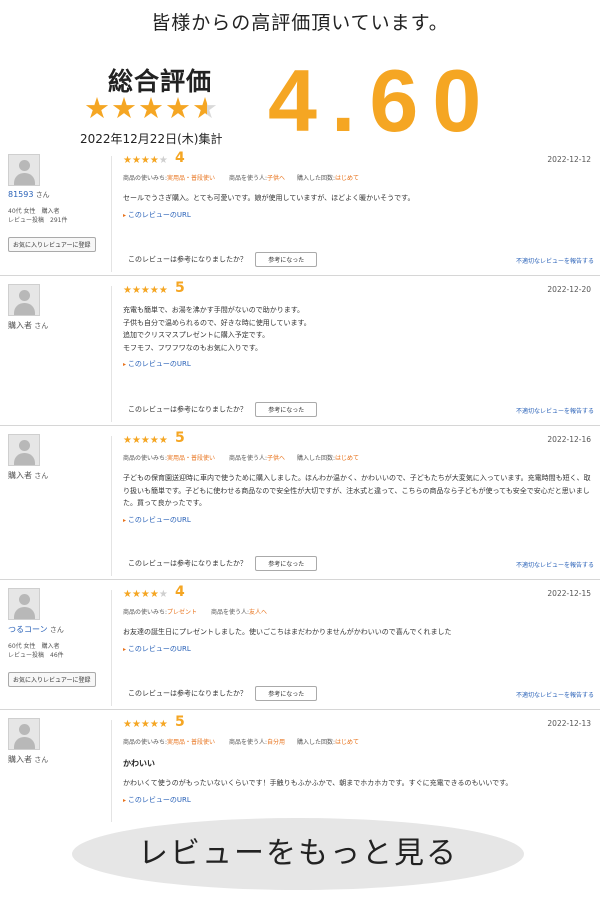 The width and height of the screenshot is (600, 900). Describe the element at coordinates (20, 194) in the screenshot. I see `reviewer-name: 81593` at that location.